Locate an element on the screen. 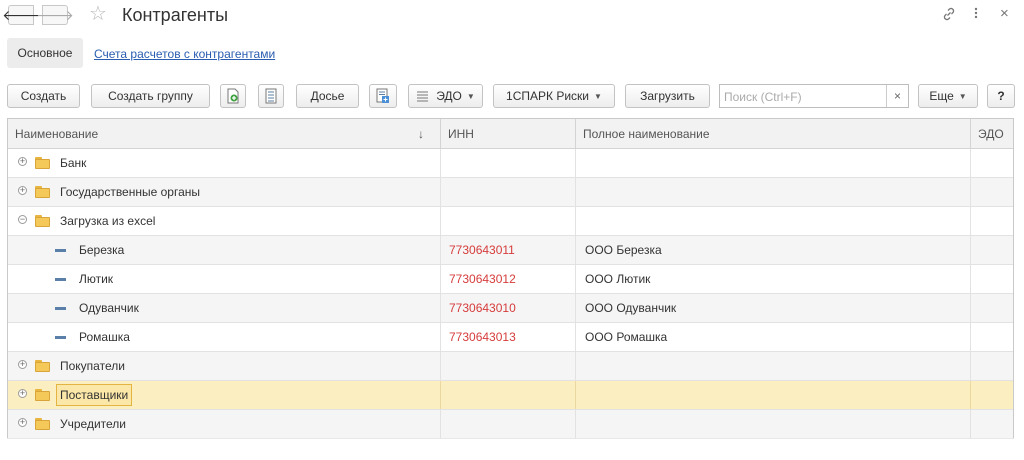 This screenshot has width=1024, height=460. spark-risks-dropdown: 1СПАРК Риски ▼ is located at coordinates (554, 96).